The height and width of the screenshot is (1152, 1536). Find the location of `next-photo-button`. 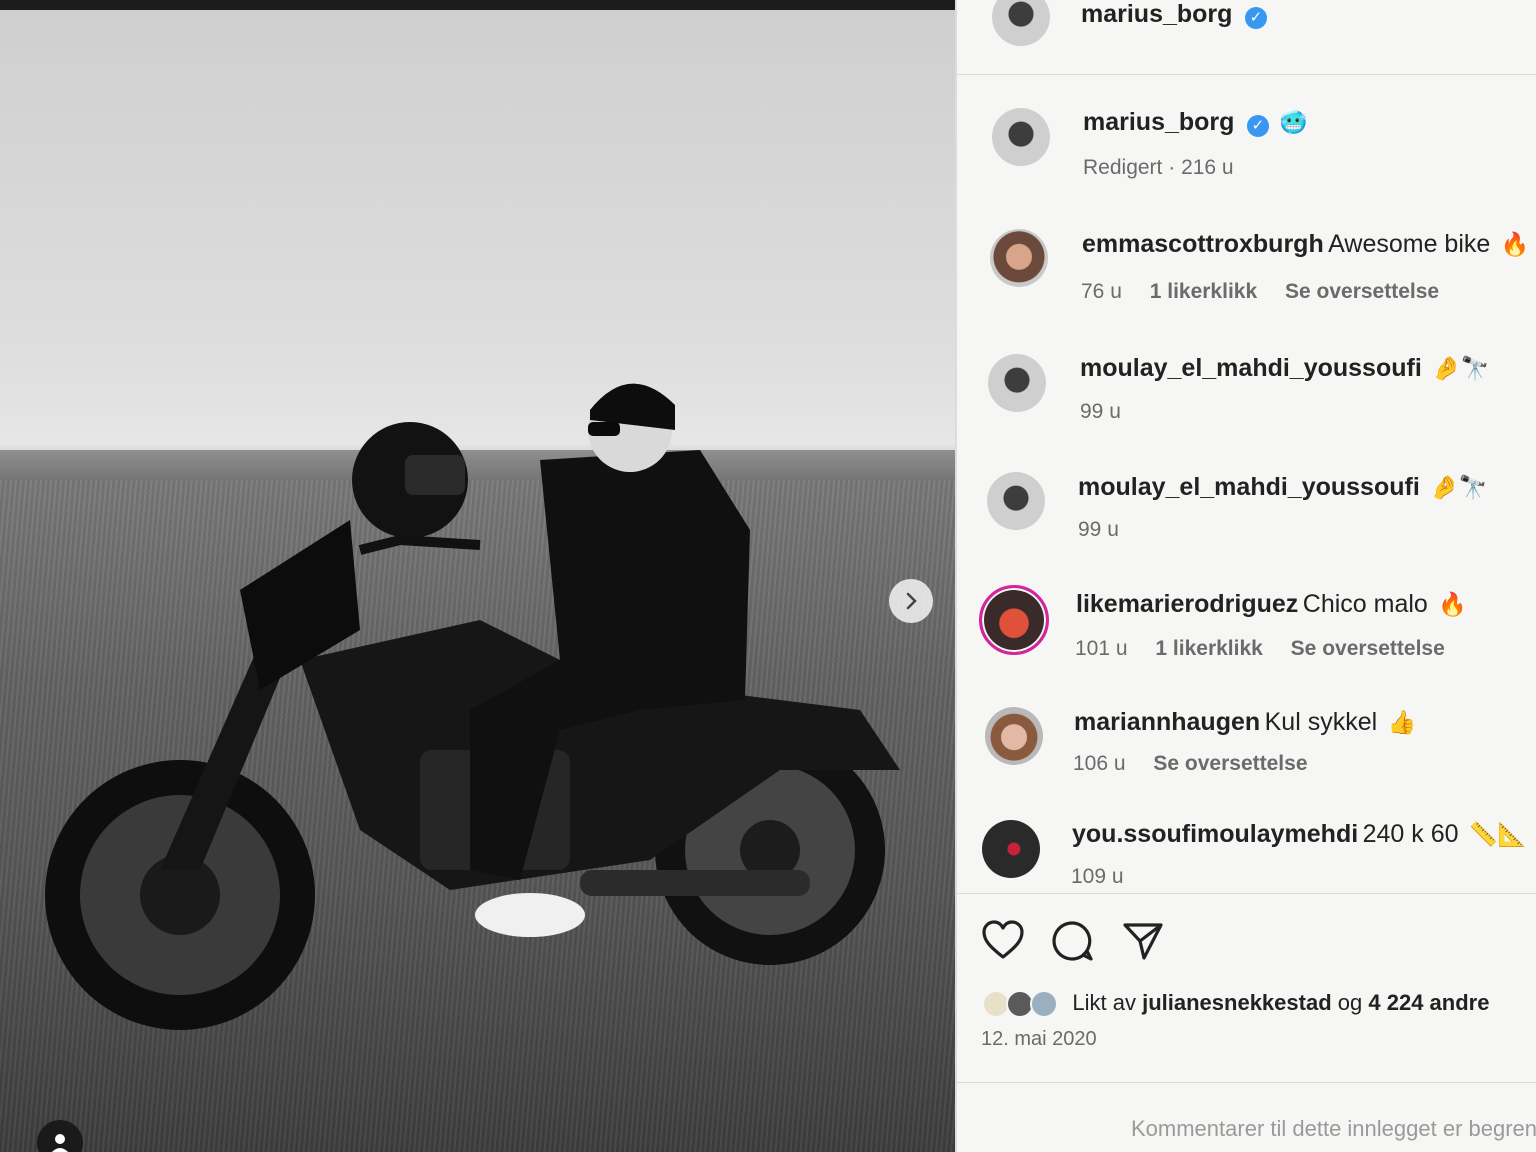

next-photo-button is located at coordinates (911, 601).